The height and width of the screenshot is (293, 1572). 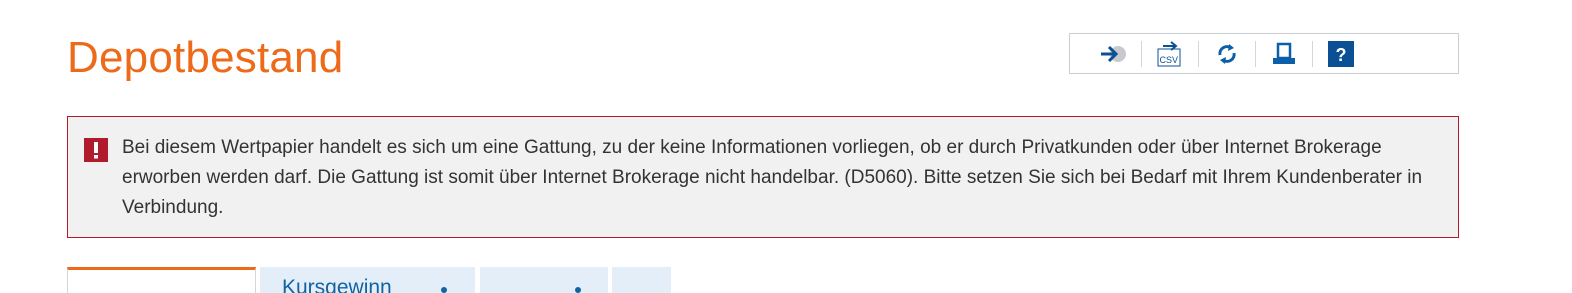 I want to click on tab-kursgewinn: Kursgewinn, so click(x=367, y=280).